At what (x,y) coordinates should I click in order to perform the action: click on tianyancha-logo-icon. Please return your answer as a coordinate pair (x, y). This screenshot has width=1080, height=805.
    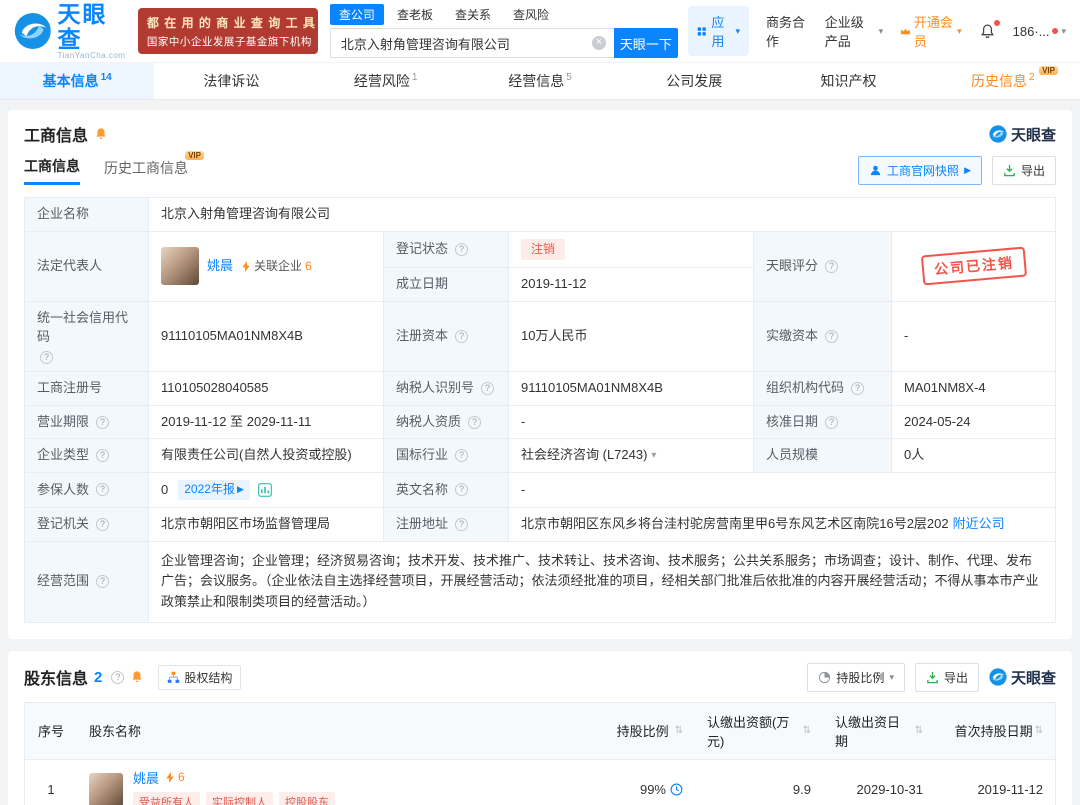
    Looking at the image, I should click on (998, 134).